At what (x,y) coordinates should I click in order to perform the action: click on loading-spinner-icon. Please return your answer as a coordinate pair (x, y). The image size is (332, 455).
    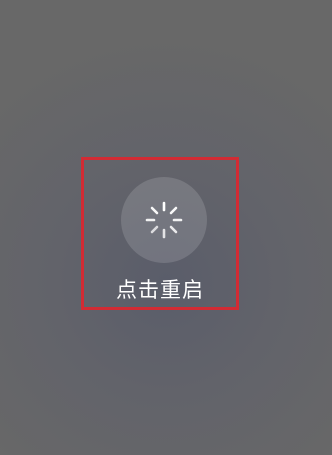
    Looking at the image, I should click on (164, 220).